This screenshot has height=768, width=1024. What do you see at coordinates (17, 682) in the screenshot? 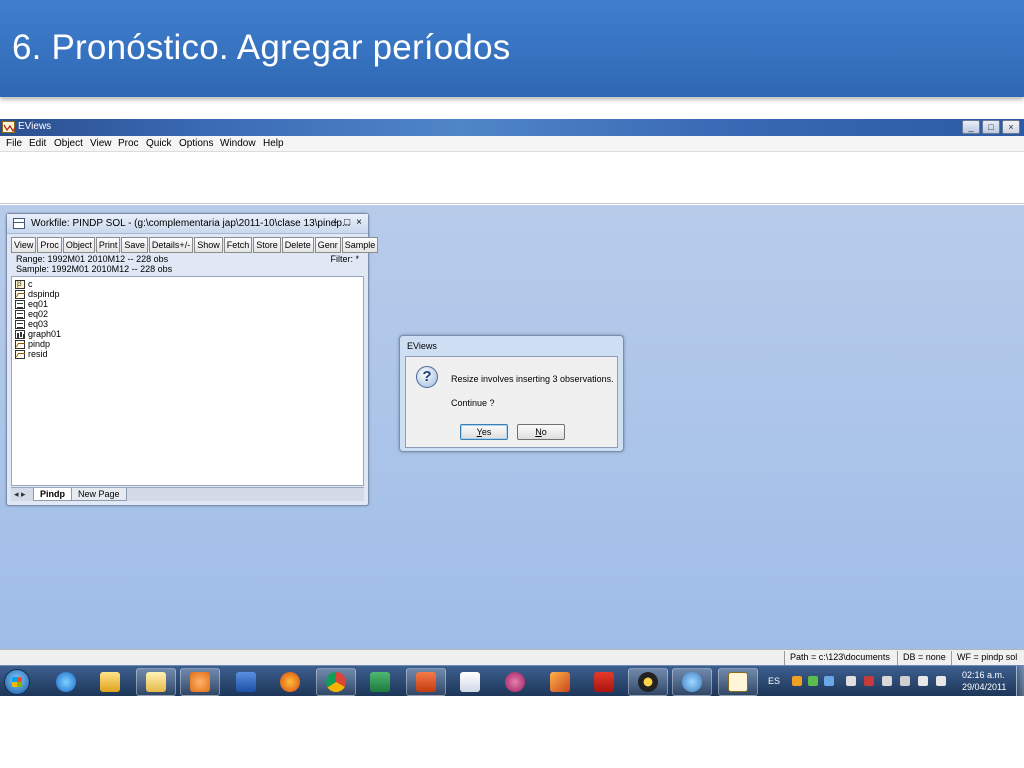
I see `start-button` at bounding box center [17, 682].